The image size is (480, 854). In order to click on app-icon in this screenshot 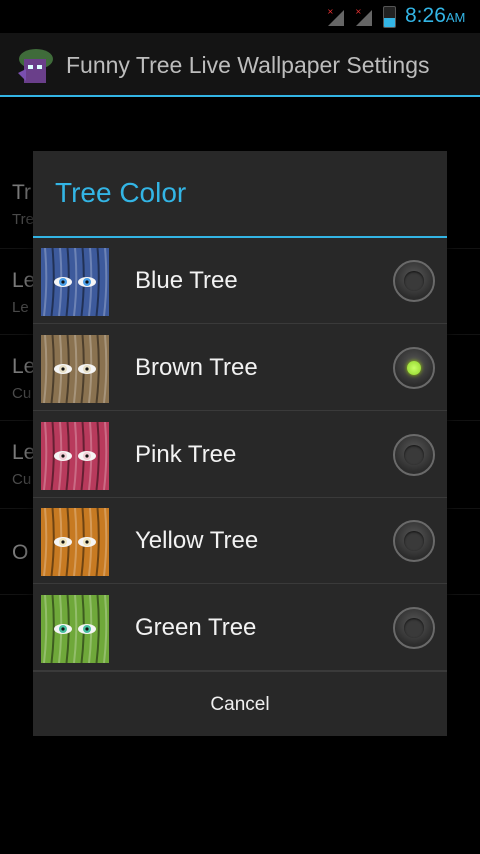, I will do `click(35, 66)`.